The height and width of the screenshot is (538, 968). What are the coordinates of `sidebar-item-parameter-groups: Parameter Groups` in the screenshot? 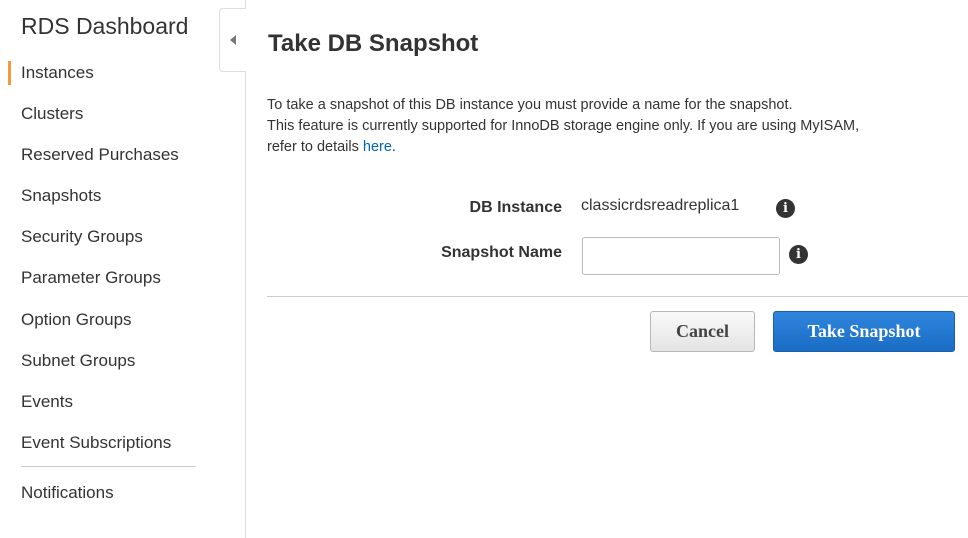 It's located at (105, 277).